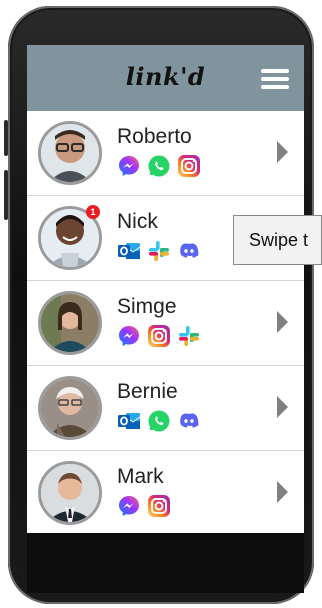 Image resolution: width=322 pixels, height=608 pixels. I want to click on contact-row-simge: Simge, so click(165, 323).